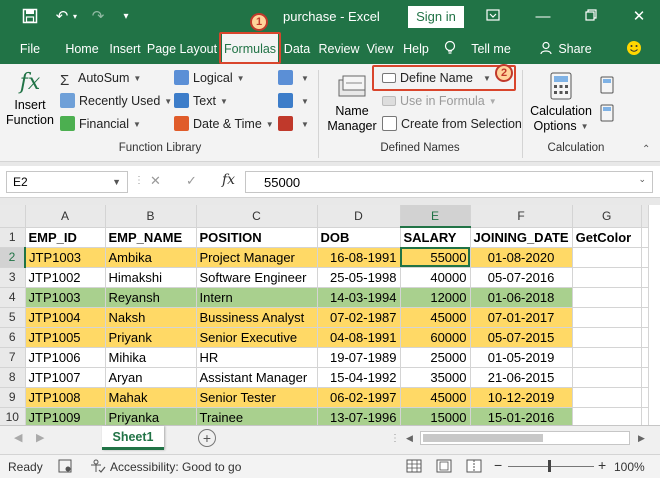 Image resolution: width=660 pixels, height=478 pixels. What do you see at coordinates (359, 337) in the screenshot?
I see `cell: 04-08-1991` at bounding box center [359, 337].